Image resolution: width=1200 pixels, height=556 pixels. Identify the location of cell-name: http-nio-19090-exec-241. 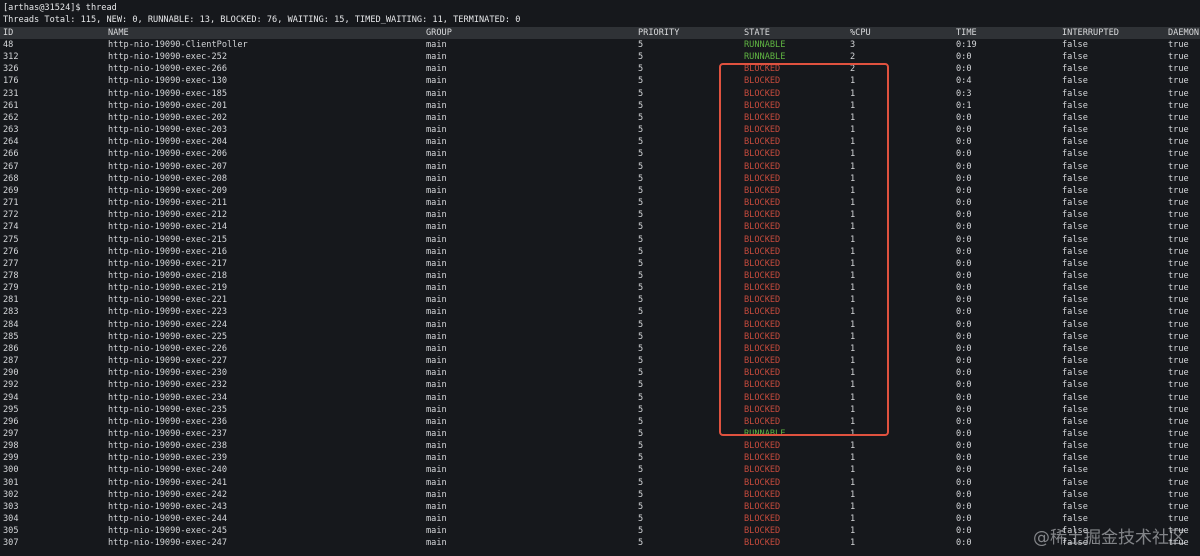
(167, 482).